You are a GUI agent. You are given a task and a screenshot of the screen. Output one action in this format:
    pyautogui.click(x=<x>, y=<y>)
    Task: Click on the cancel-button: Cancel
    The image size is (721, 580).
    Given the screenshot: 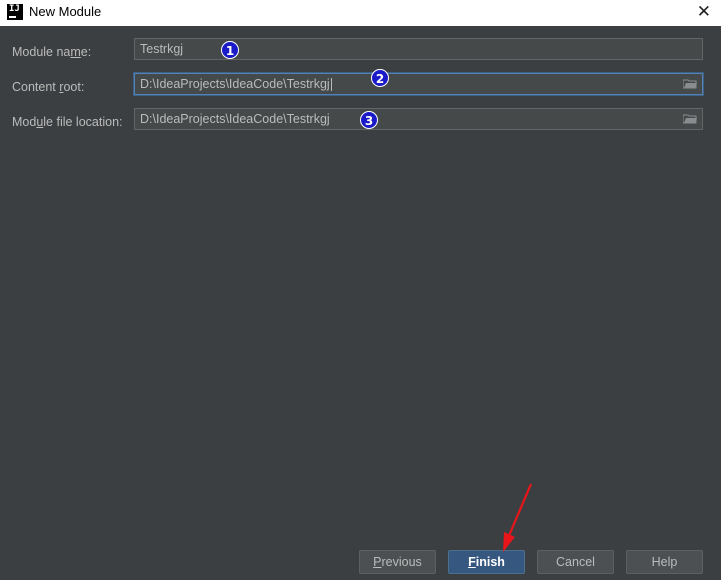 What is the action you would take?
    pyautogui.click(x=575, y=562)
    